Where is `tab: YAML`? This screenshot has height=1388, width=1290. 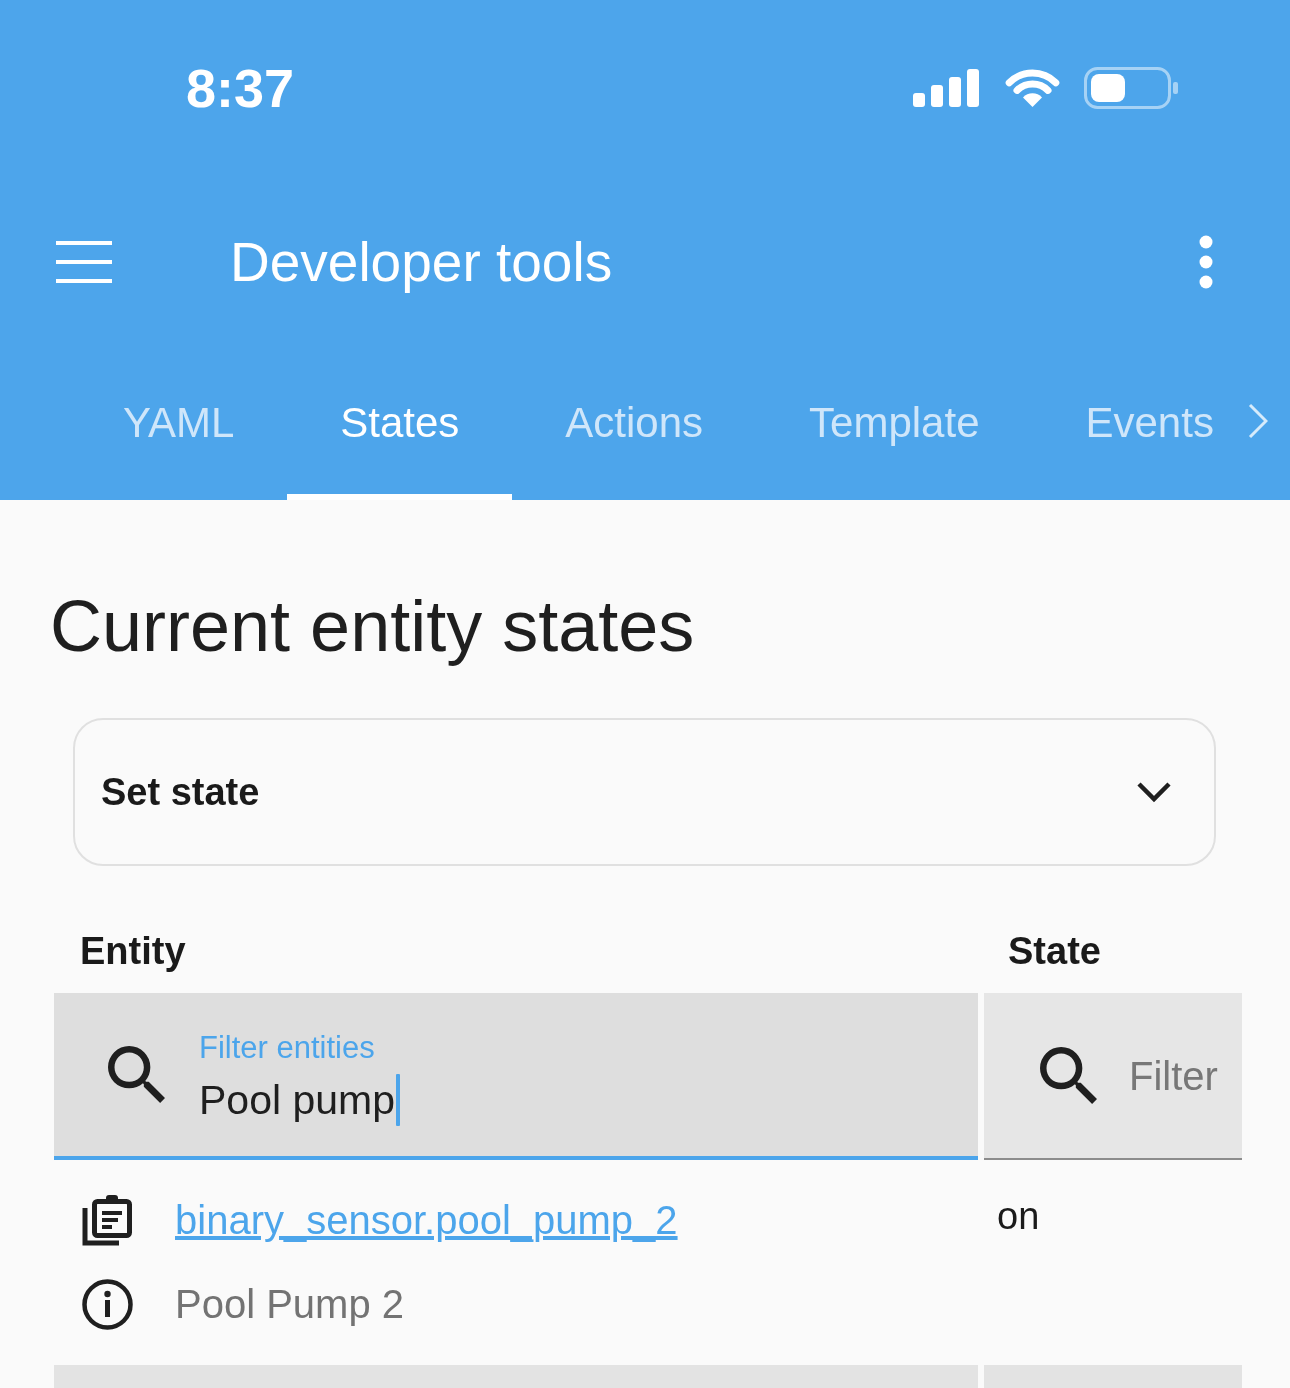
tab: YAML is located at coordinates (179, 424).